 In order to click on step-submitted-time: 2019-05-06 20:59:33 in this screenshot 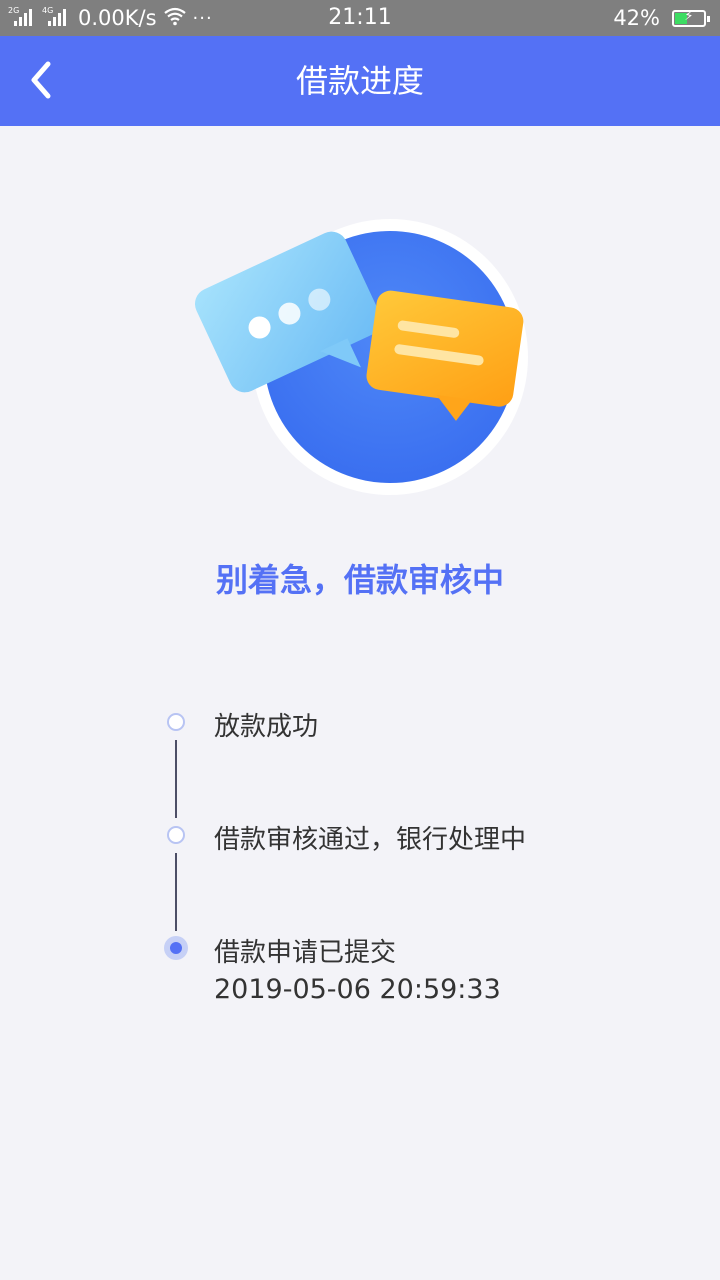, I will do `click(357, 989)`.